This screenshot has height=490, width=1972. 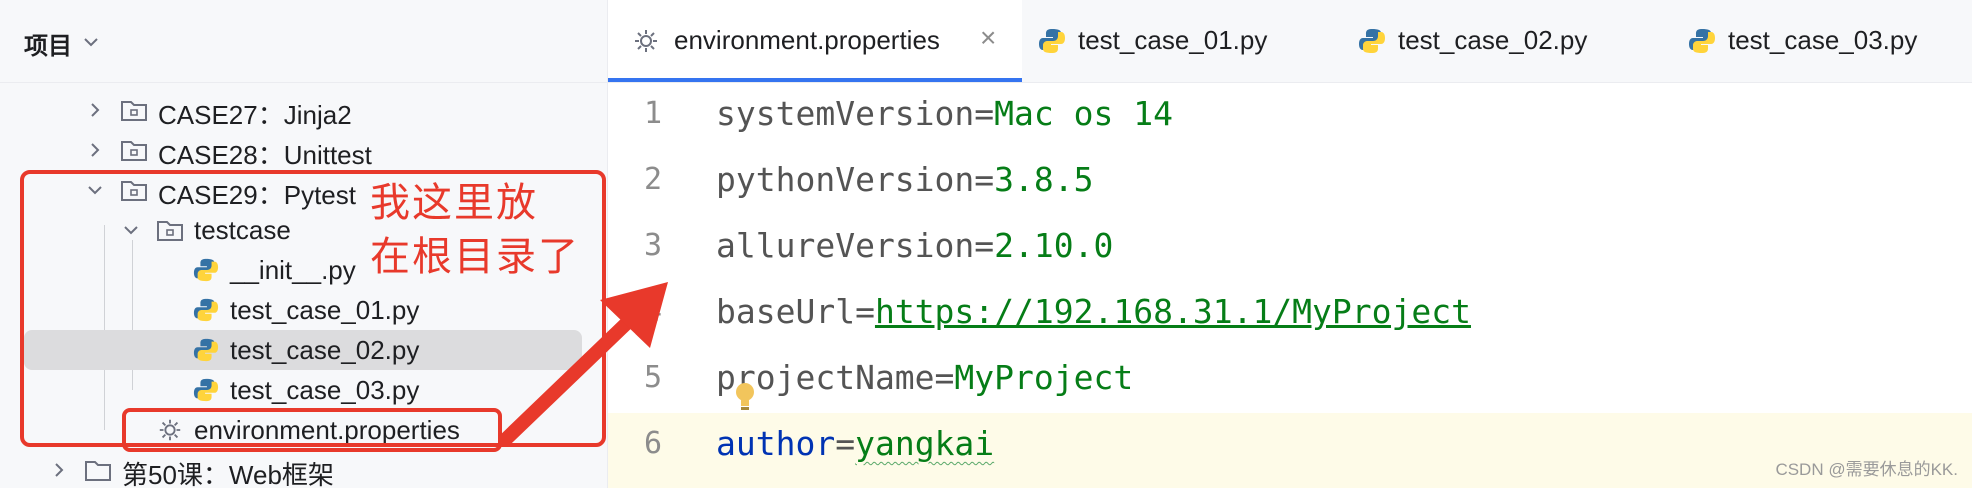 What do you see at coordinates (1344, 391) in the screenshot?
I see `code-line: projectName=MyProject` at bounding box center [1344, 391].